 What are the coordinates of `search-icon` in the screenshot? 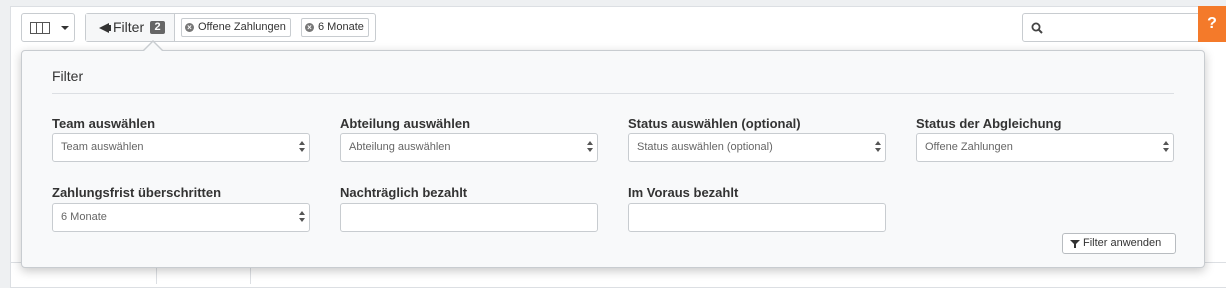 It's located at (1037, 28).